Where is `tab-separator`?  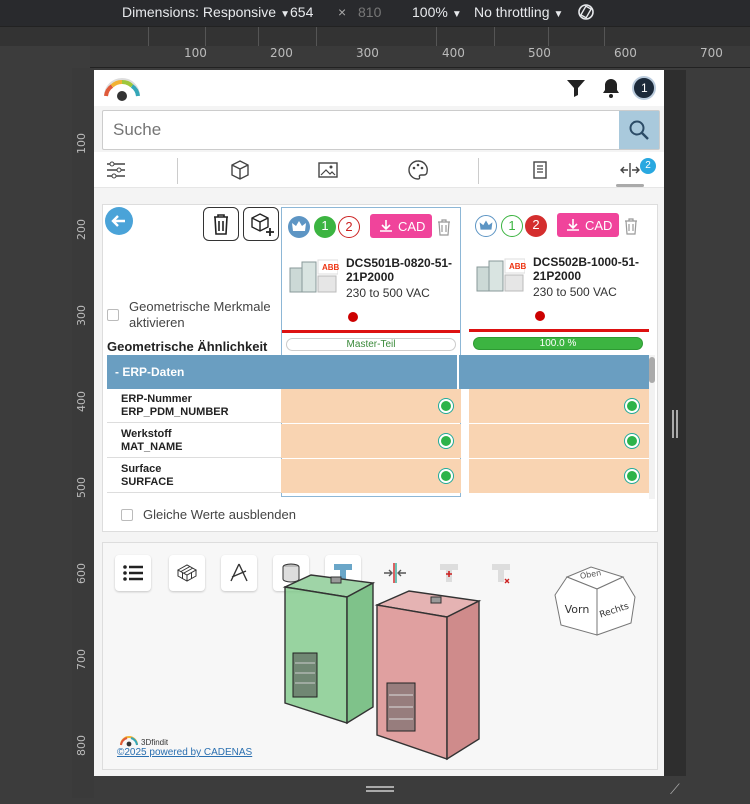
tab-separator is located at coordinates (177, 171).